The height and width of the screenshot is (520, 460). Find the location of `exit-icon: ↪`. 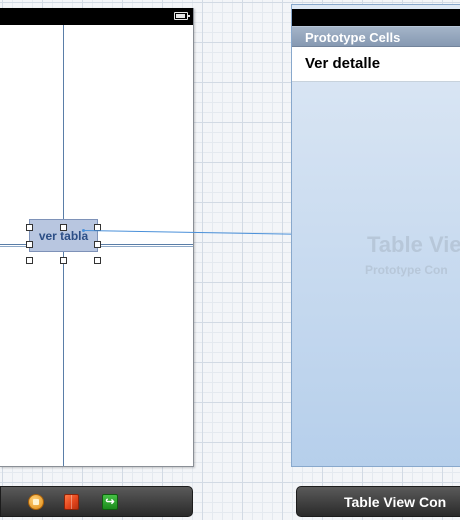

exit-icon: ↪ is located at coordinates (110, 502).